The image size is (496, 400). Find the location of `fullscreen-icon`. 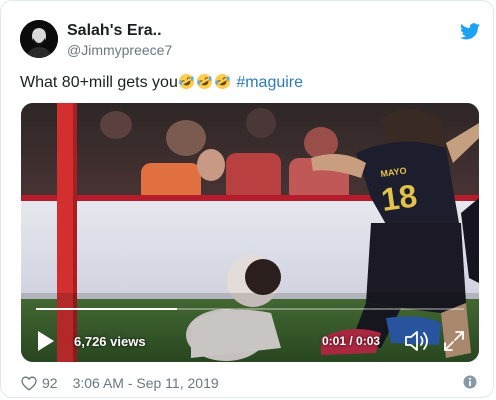

fullscreen-icon is located at coordinates (454, 341).